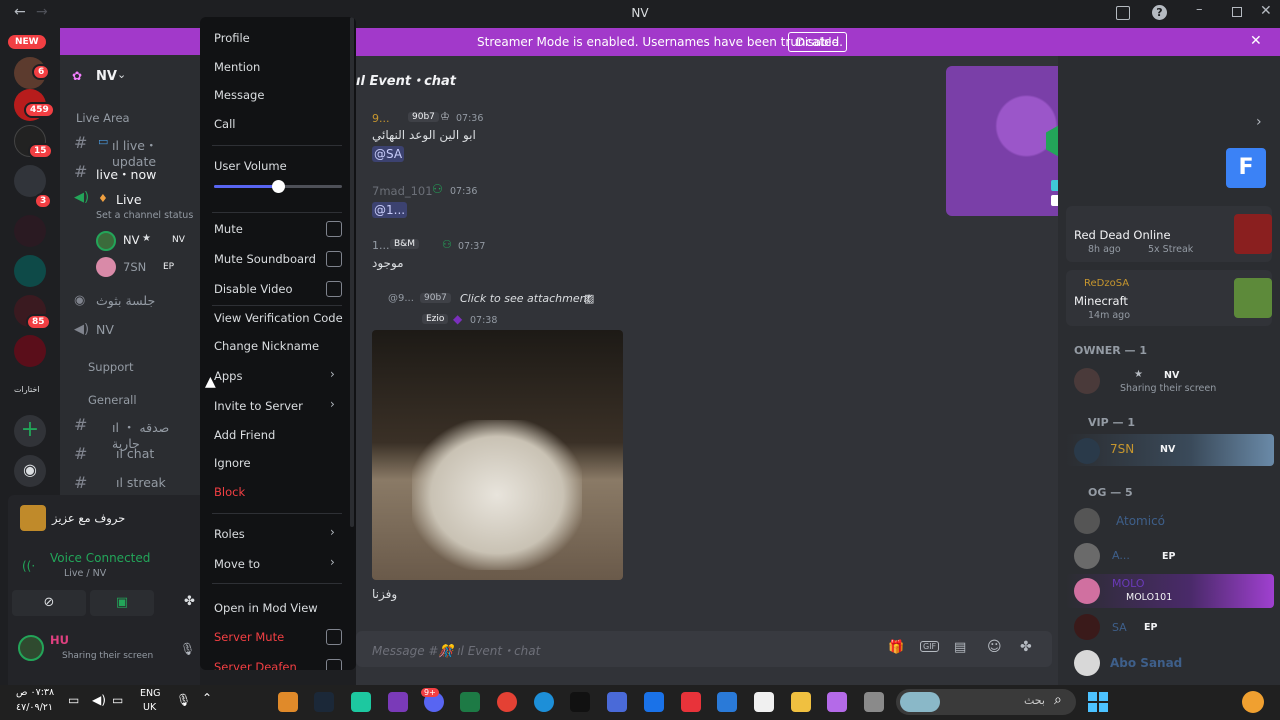 The height and width of the screenshot is (720, 1280). What do you see at coordinates (253, 289) in the screenshot?
I see `menu-disable-video: Disable Video` at bounding box center [253, 289].